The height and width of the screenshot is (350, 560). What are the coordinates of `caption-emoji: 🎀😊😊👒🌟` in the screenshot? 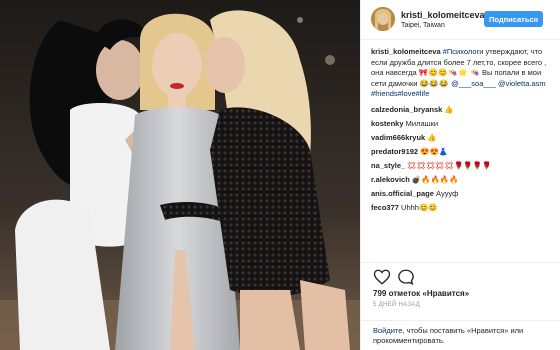 It's located at (443, 72).